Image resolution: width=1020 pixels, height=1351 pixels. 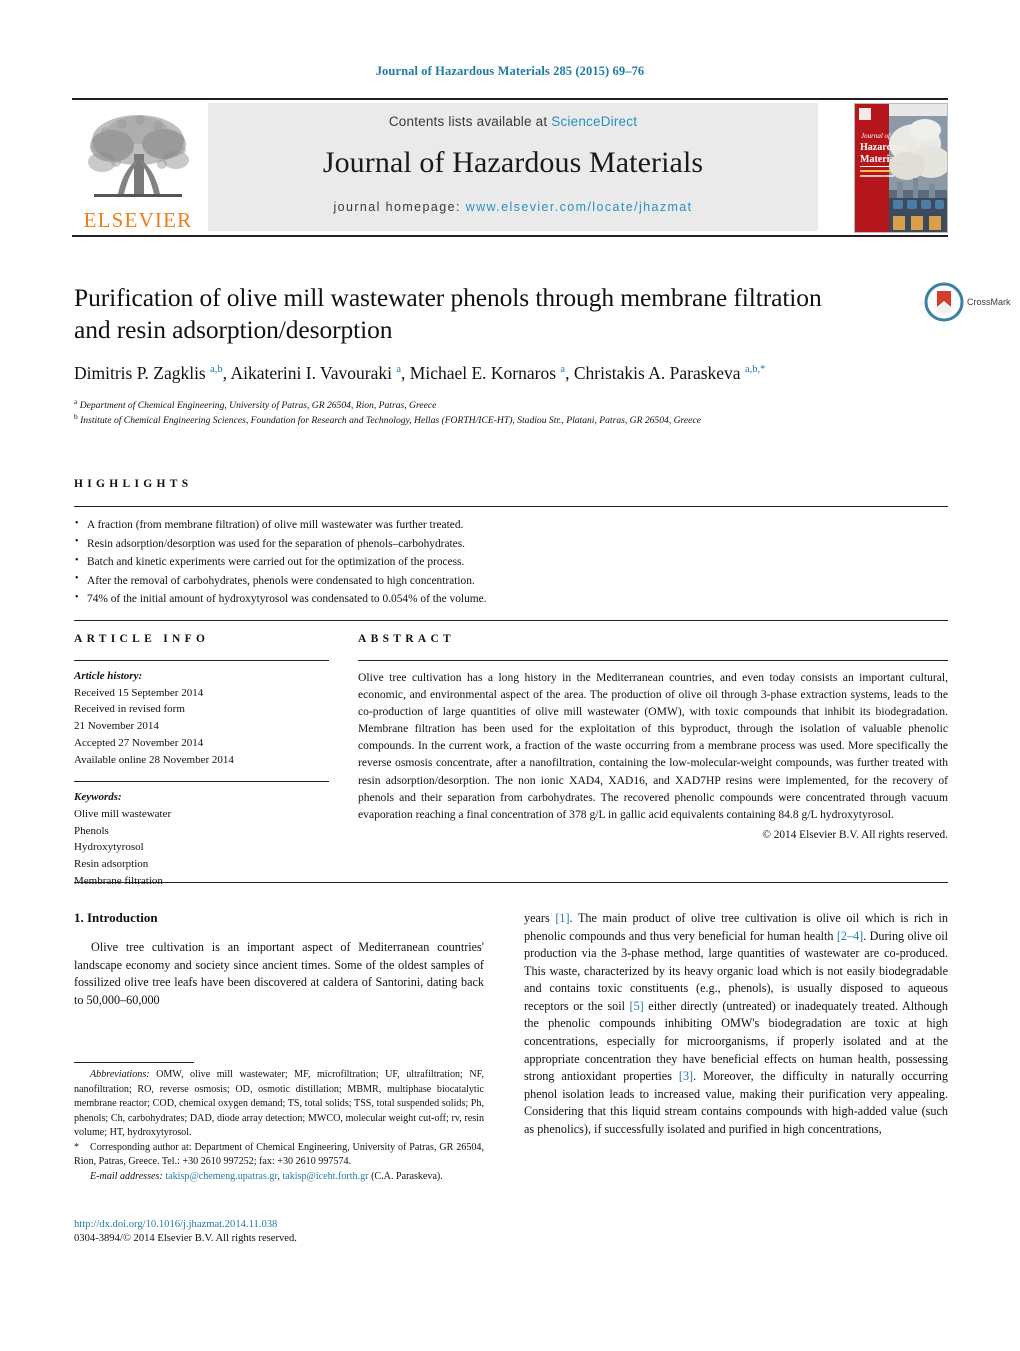 I want to click on abstract-heading: ABSTRACT, so click(x=407, y=639).